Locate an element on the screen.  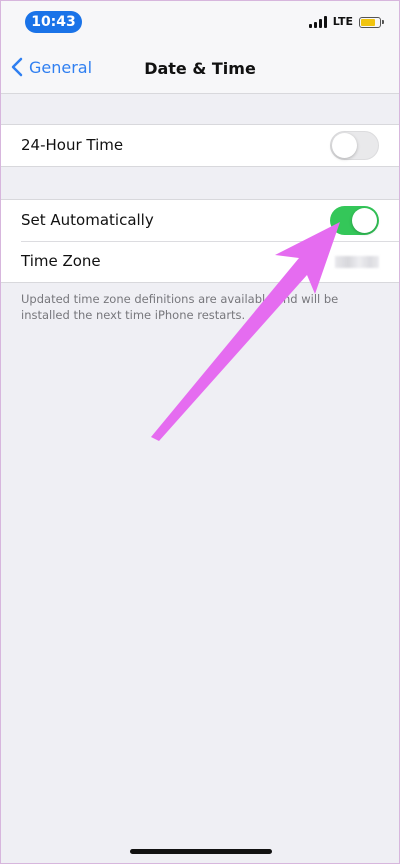
page-title: Date & Time is located at coordinates (200, 68).